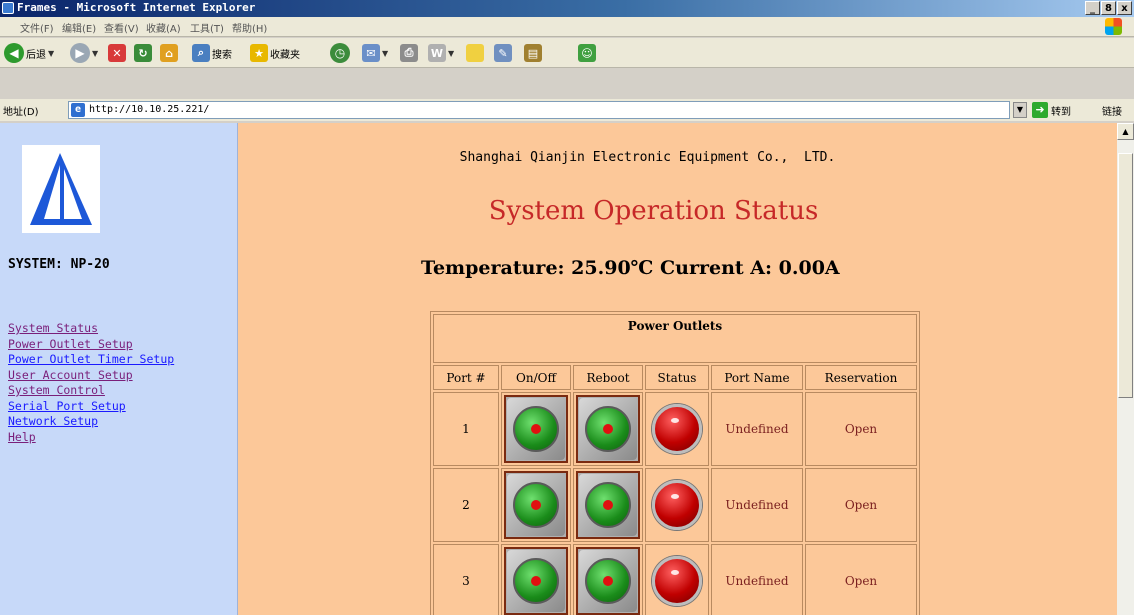 The width and height of the screenshot is (1134, 615). Describe the element at coordinates (677, 377) in the screenshot. I see `column-header-status: Status` at that location.